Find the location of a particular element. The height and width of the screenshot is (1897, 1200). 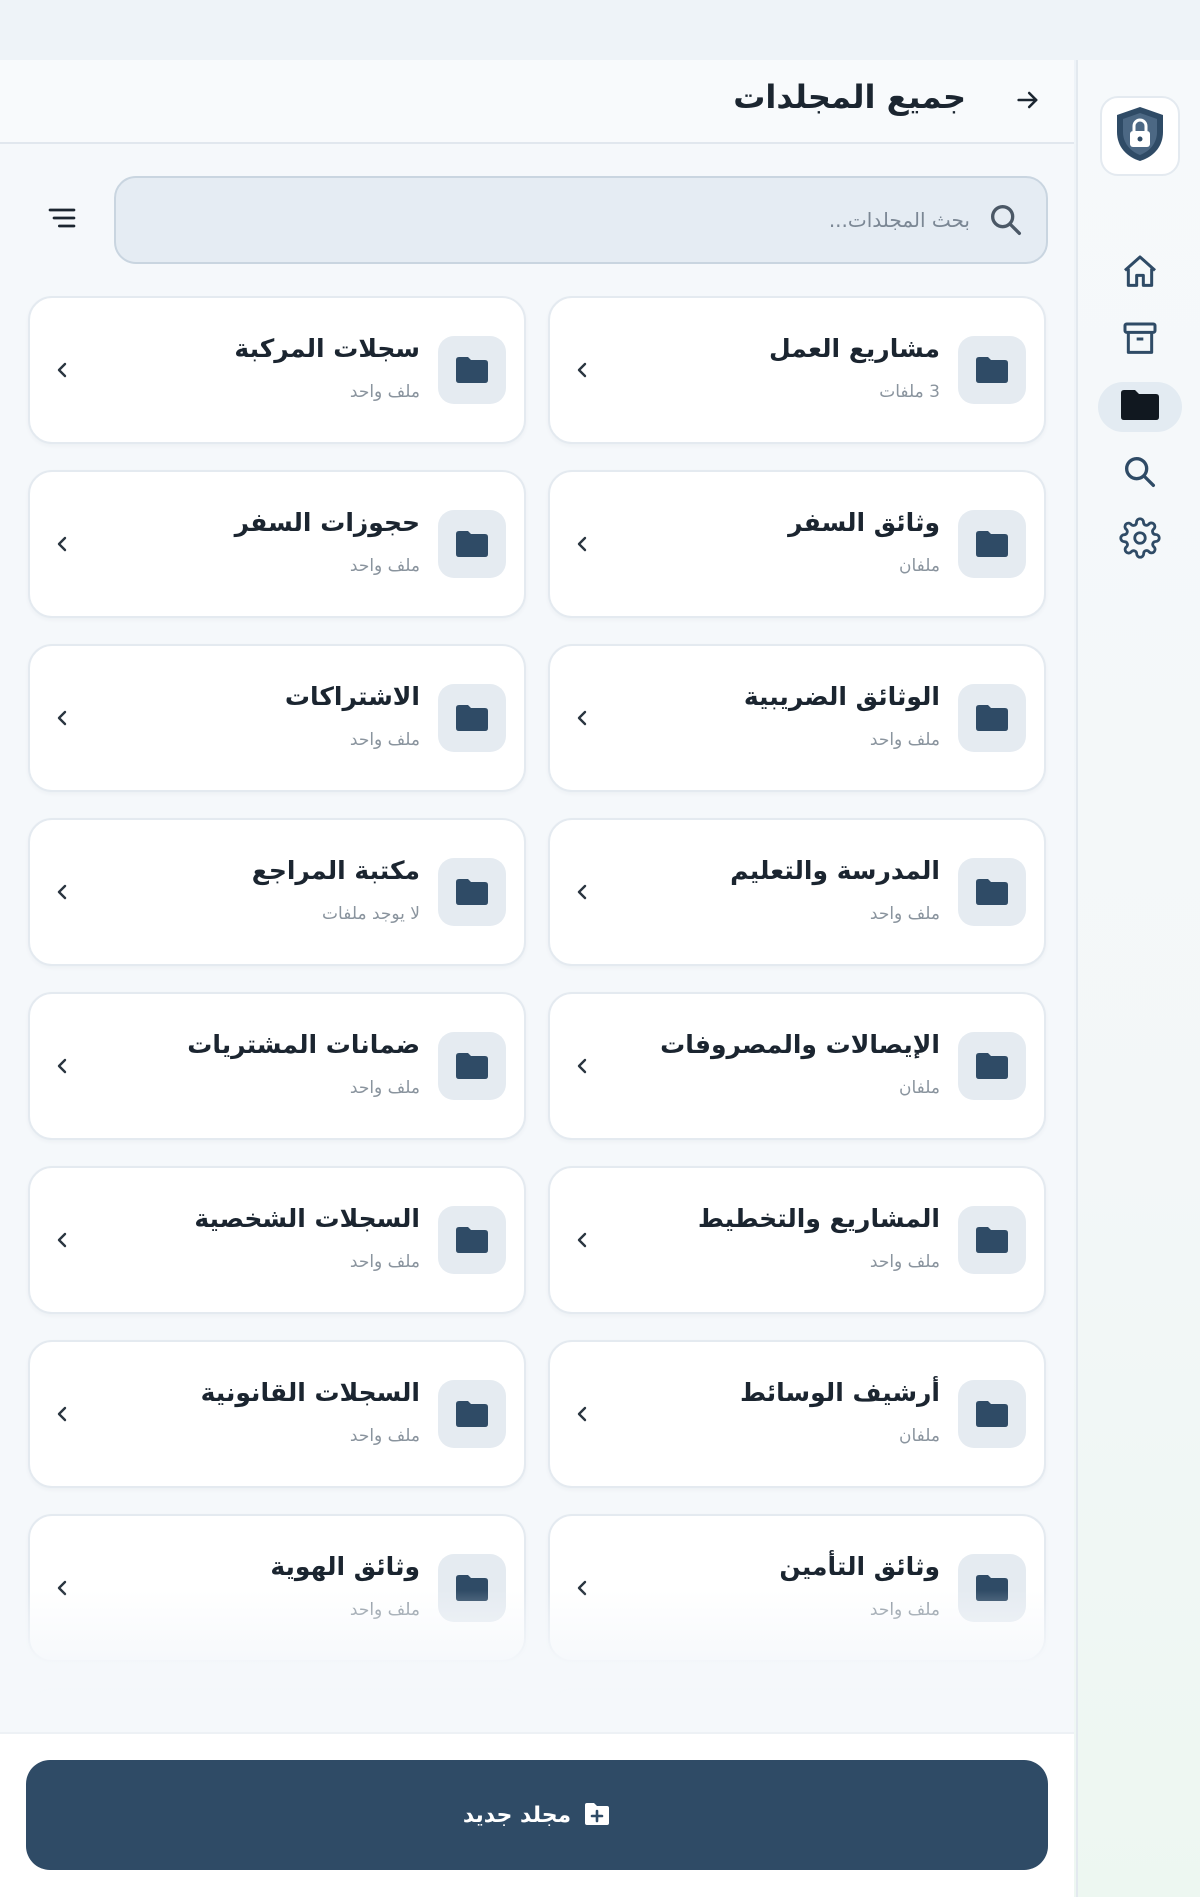

folder-card: حجوزات السفر ملف واحد is located at coordinates (277, 544).